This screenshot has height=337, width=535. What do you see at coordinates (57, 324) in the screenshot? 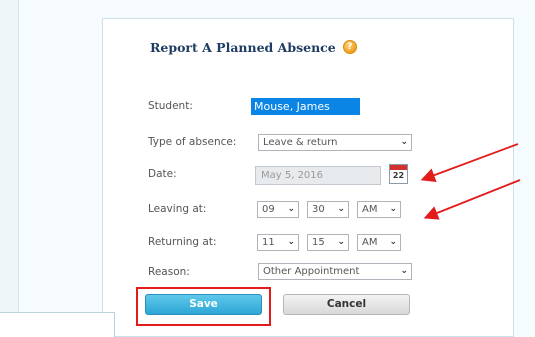
I see `bottom-left-panel` at bounding box center [57, 324].